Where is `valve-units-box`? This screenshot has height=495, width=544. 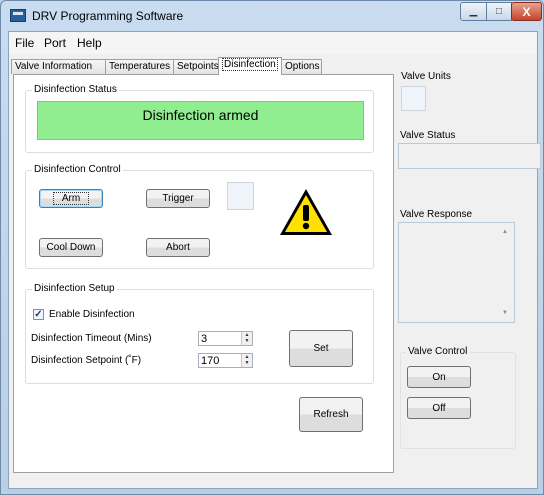
valve-units-box is located at coordinates (413, 98).